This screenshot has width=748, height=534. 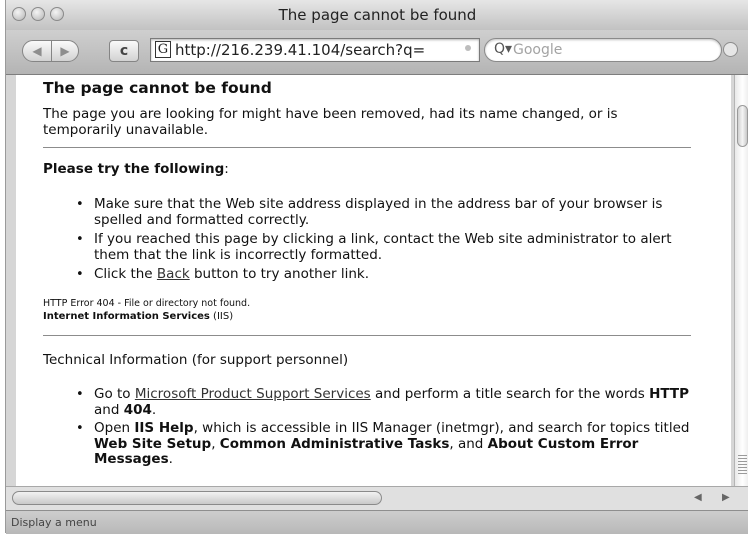 I want to click on list-item-text: Click the, so click(x=125, y=274).